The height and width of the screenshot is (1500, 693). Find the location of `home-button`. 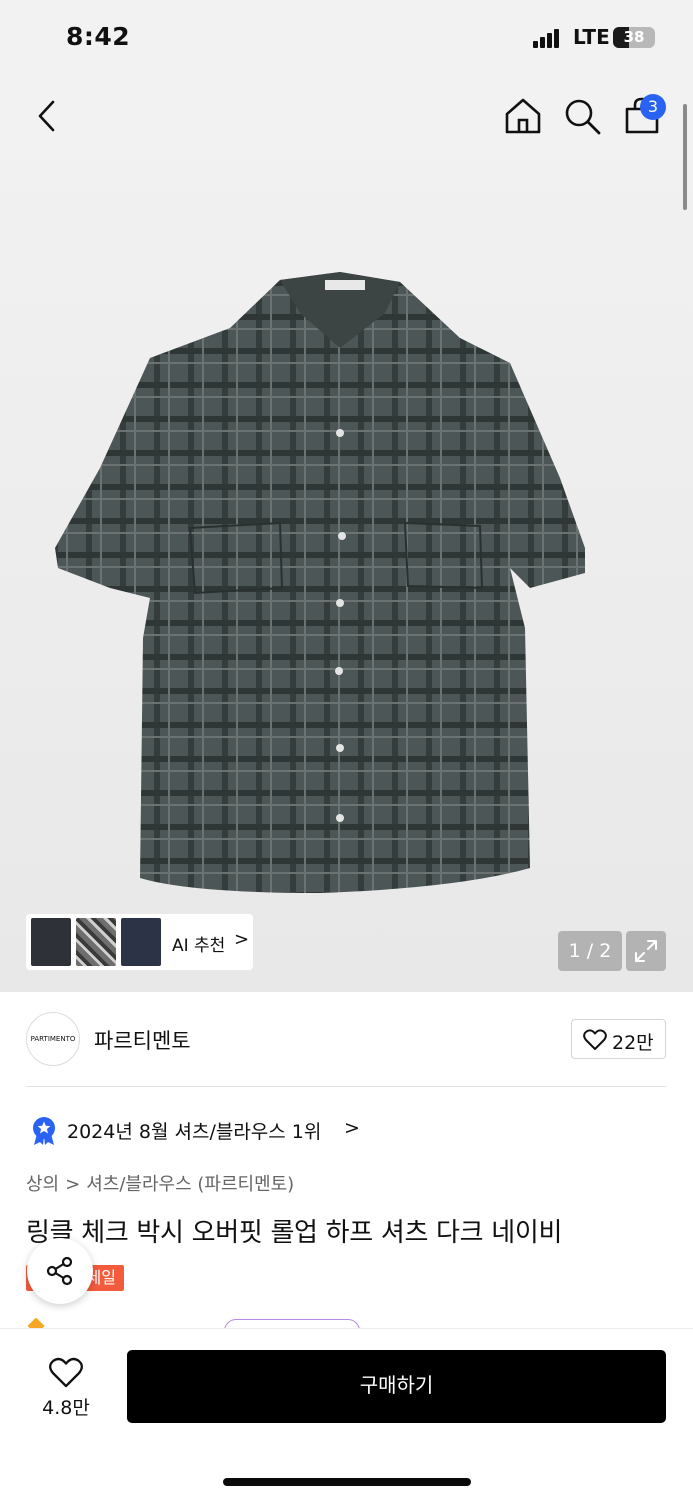

home-button is located at coordinates (523, 116).